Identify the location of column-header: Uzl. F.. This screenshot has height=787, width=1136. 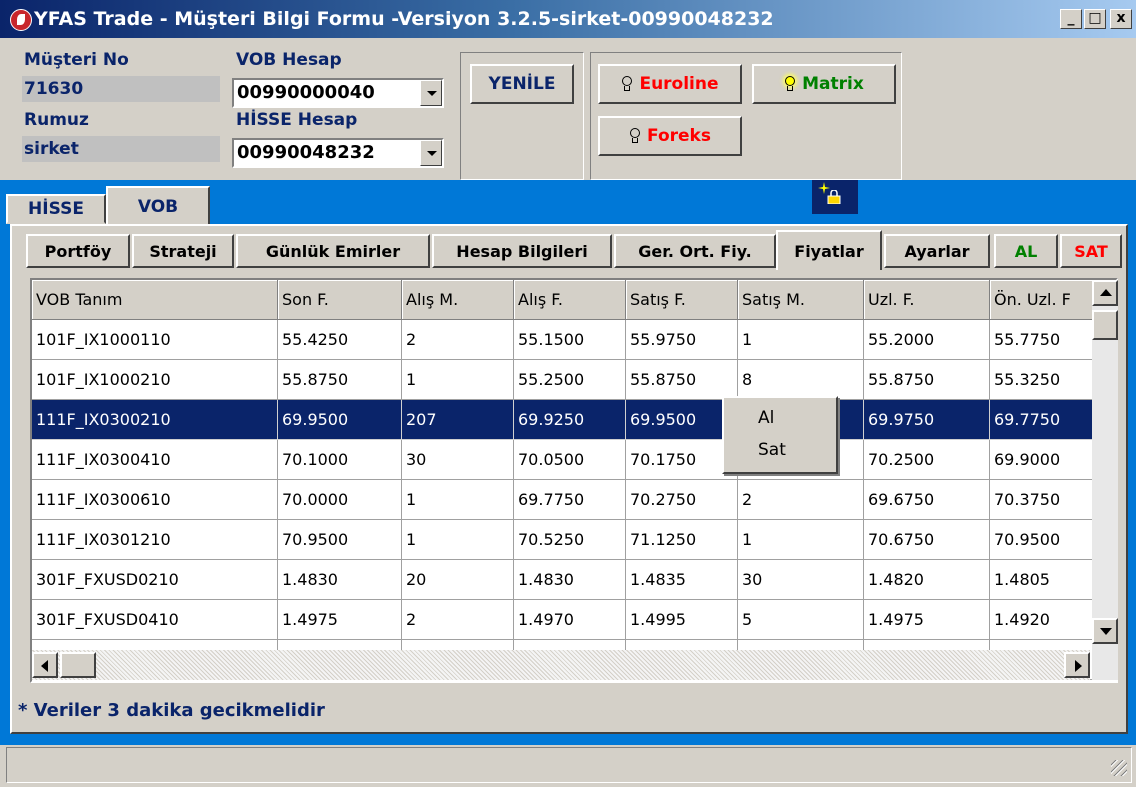
(927, 300).